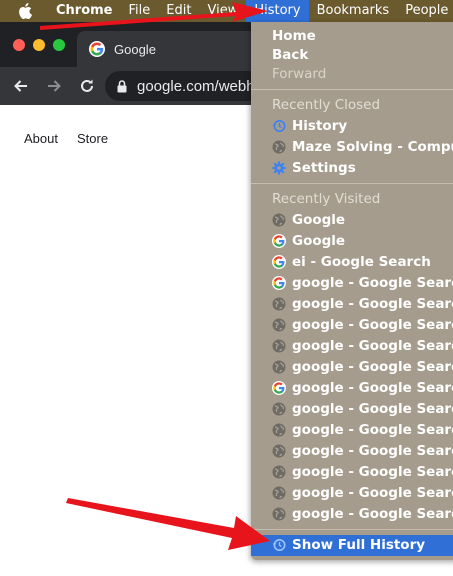  Describe the element at coordinates (353, 11) in the screenshot. I see `menu-bookmarks: Bookmarks` at that location.